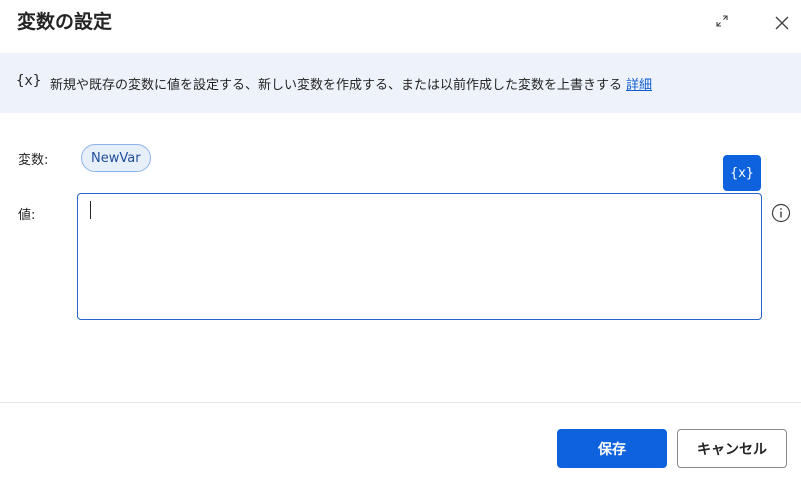 The image size is (801, 481). Describe the element at coordinates (27, 215) in the screenshot. I see `value-label: 値:` at that location.